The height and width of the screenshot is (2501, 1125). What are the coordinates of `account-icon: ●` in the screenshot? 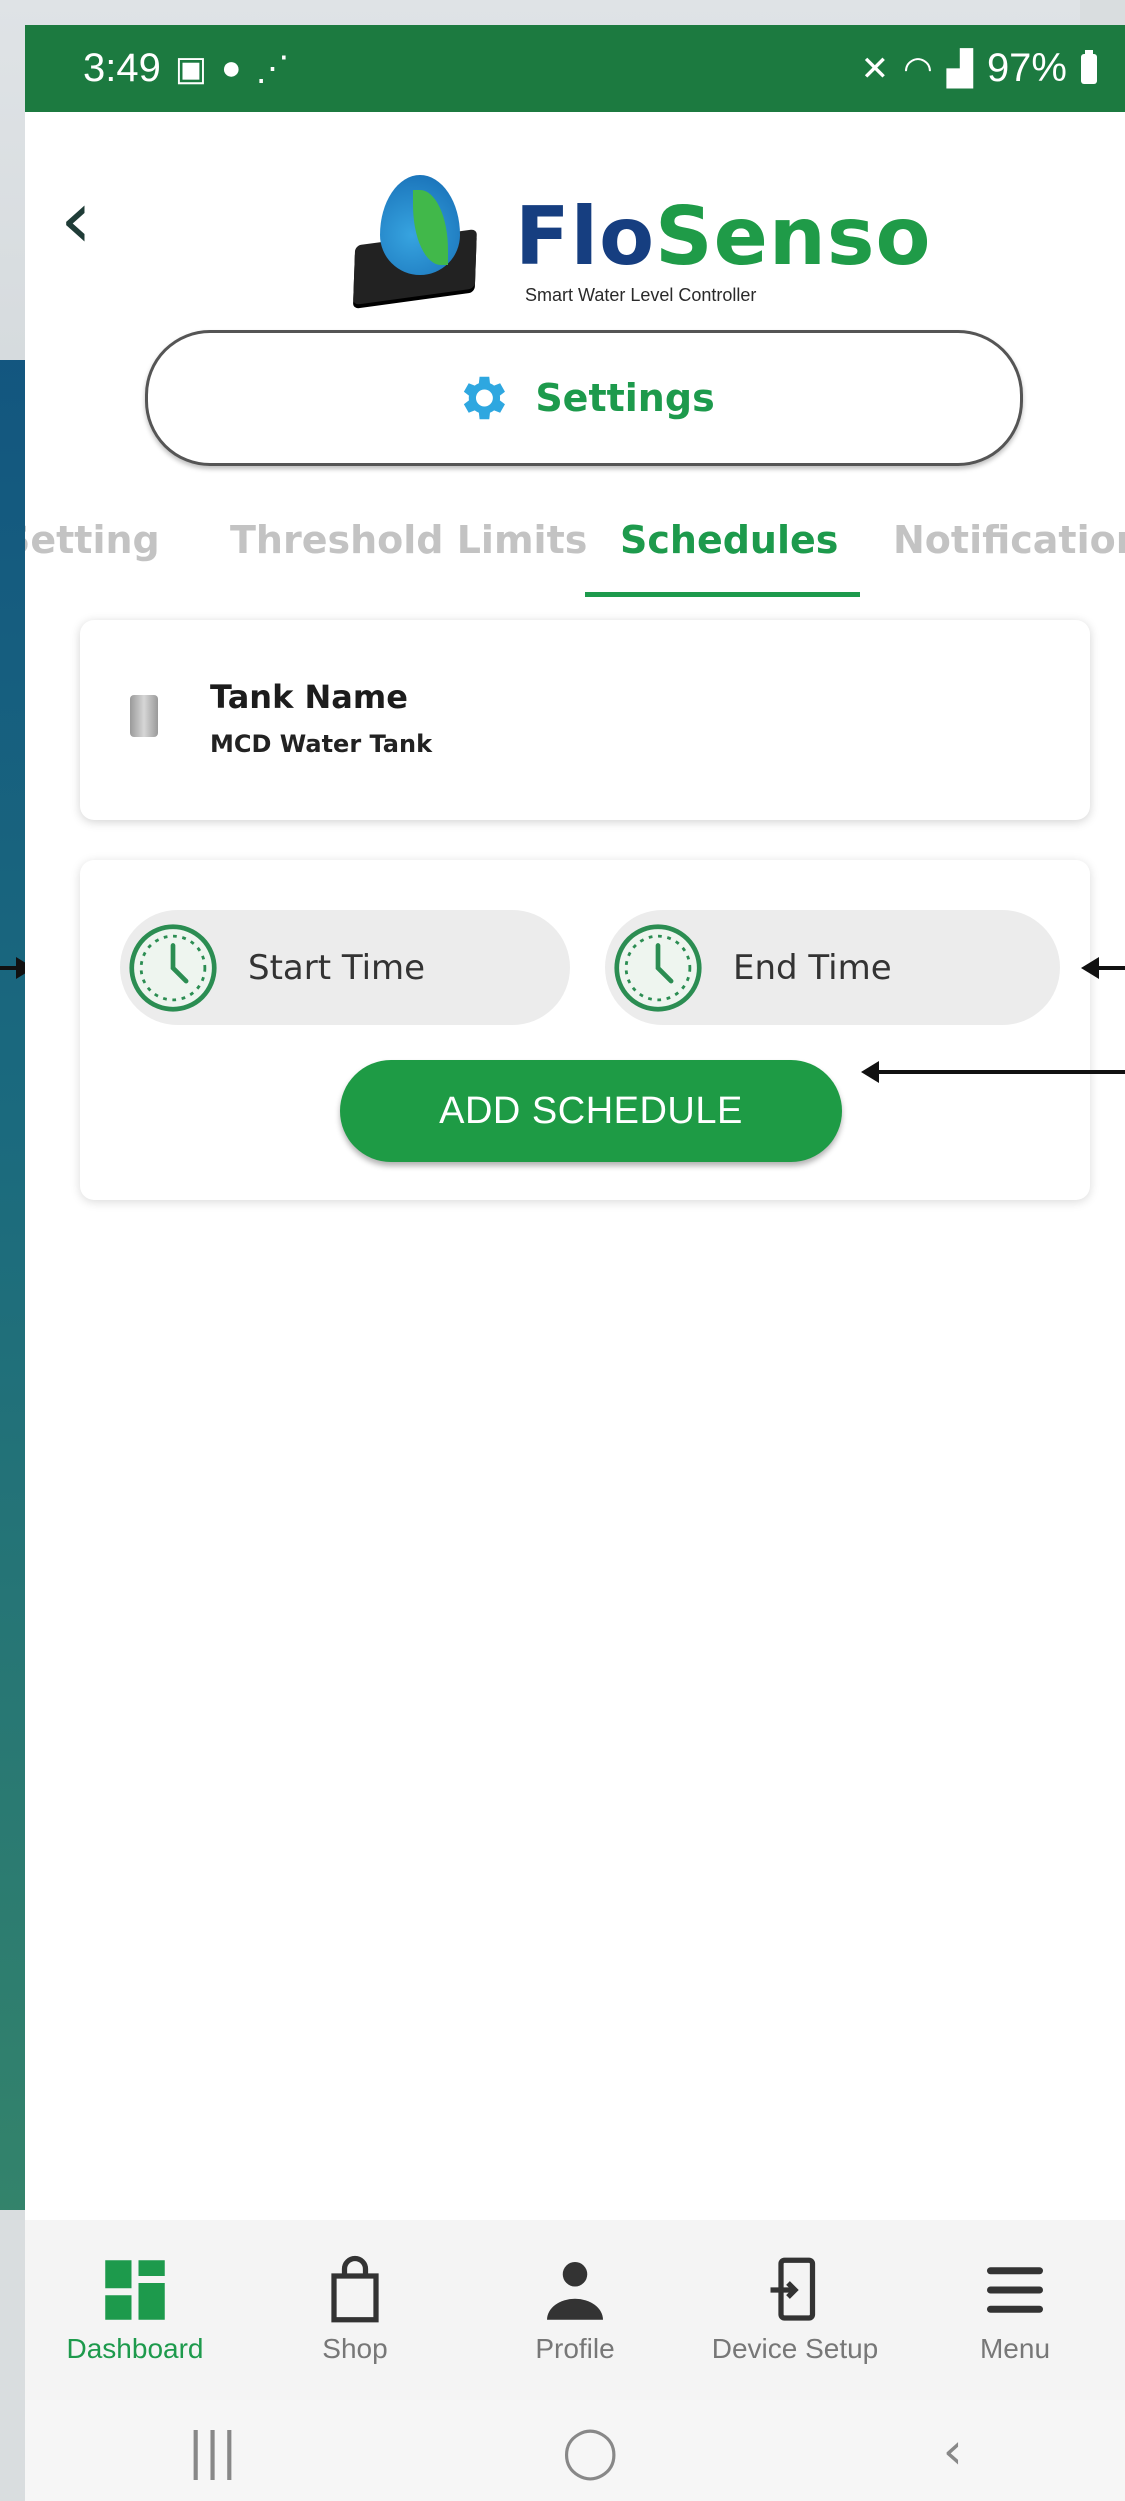 It's located at (231, 68).